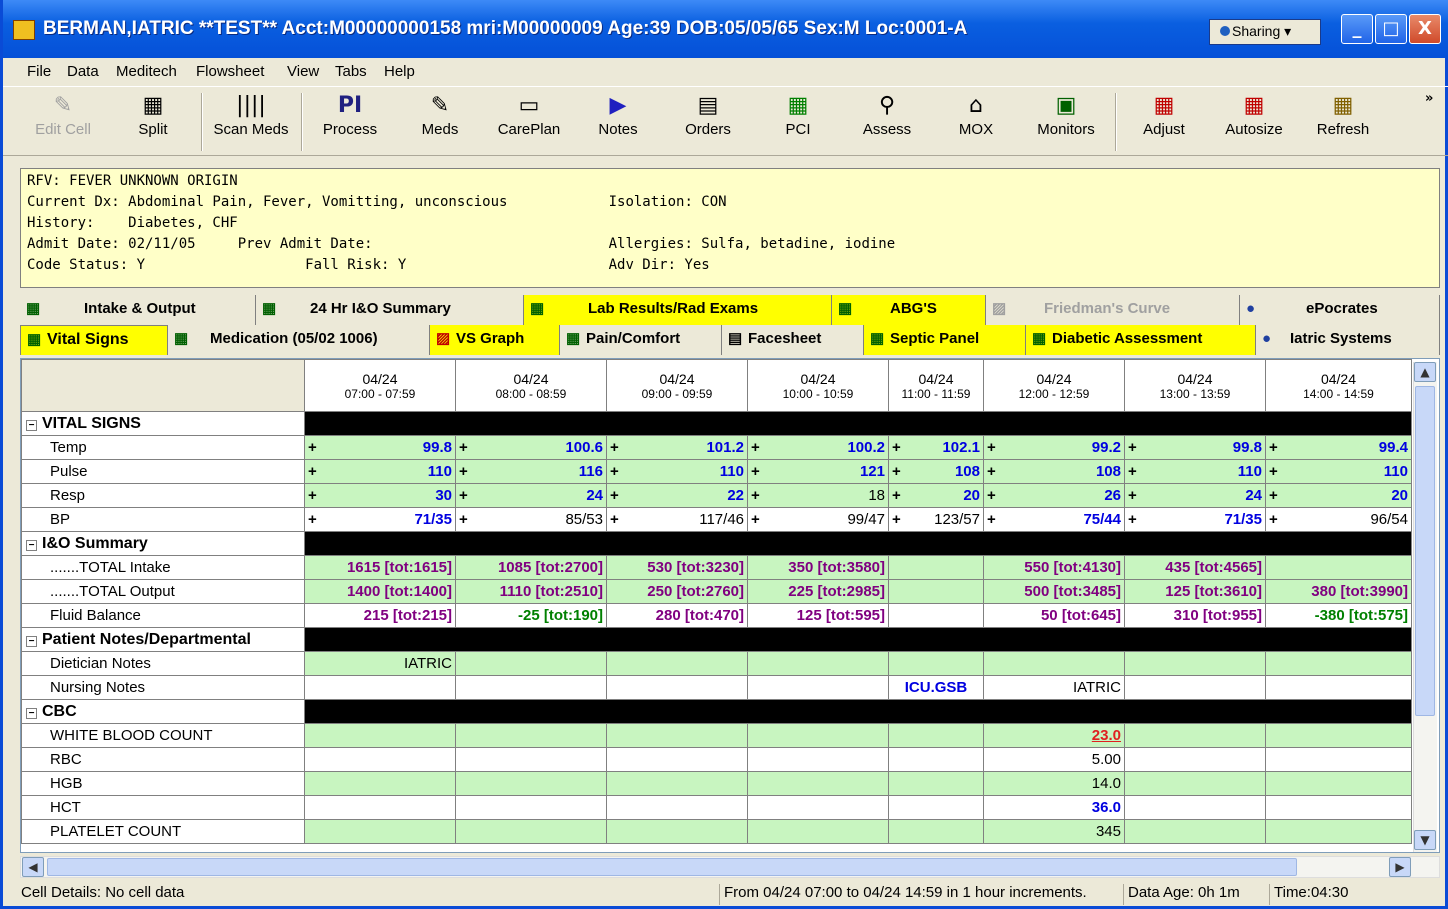 Image resolution: width=1448 pixels, height=909 pixels. What do you see at coordinates (1340, 310) in the screenshot?
I see `tab-epocrates: ● ePocrates` at bounding box center [1340, 310].